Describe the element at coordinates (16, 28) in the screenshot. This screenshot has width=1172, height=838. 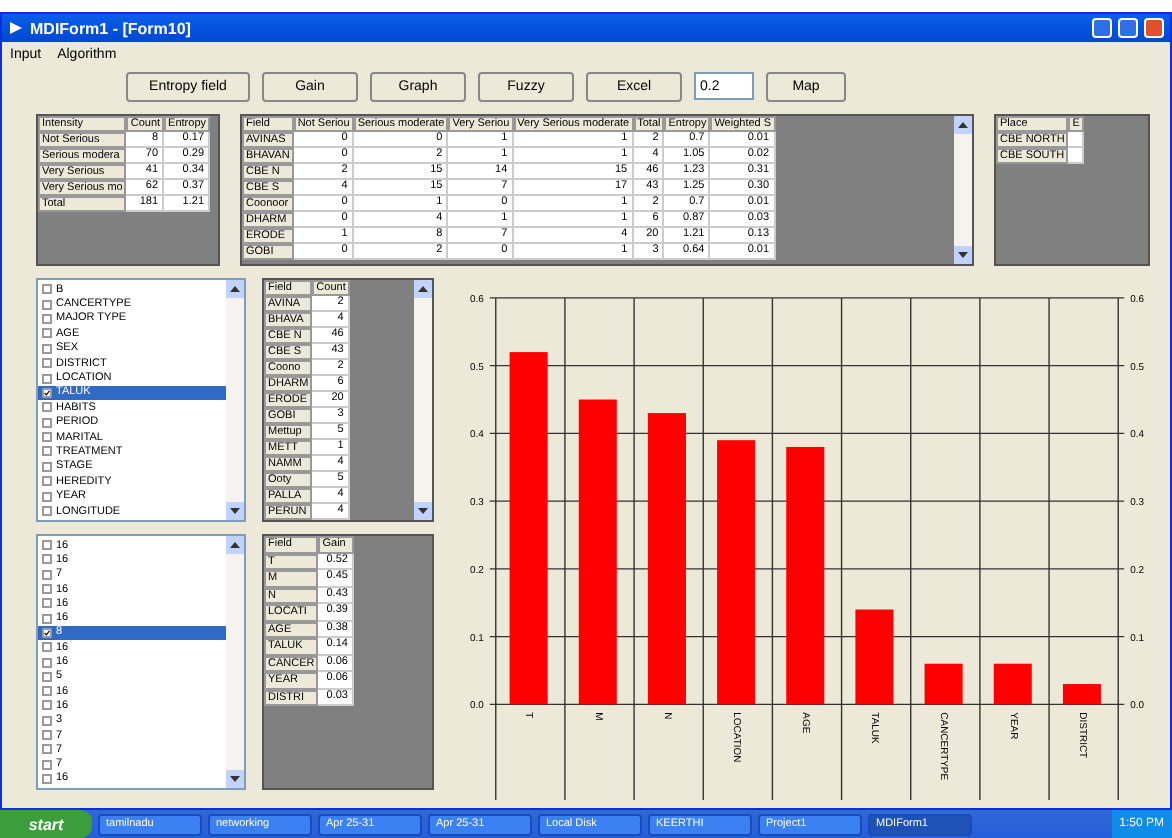
I see `app-icon` at that location.